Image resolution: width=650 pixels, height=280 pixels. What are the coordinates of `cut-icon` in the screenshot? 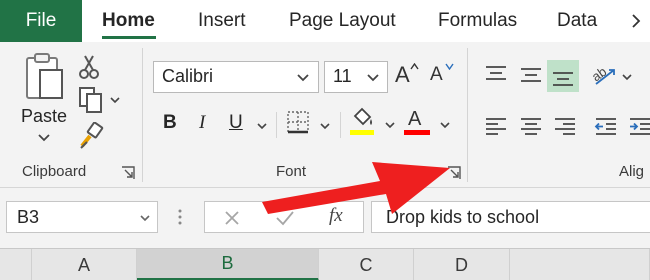 It's located at (89, 67).